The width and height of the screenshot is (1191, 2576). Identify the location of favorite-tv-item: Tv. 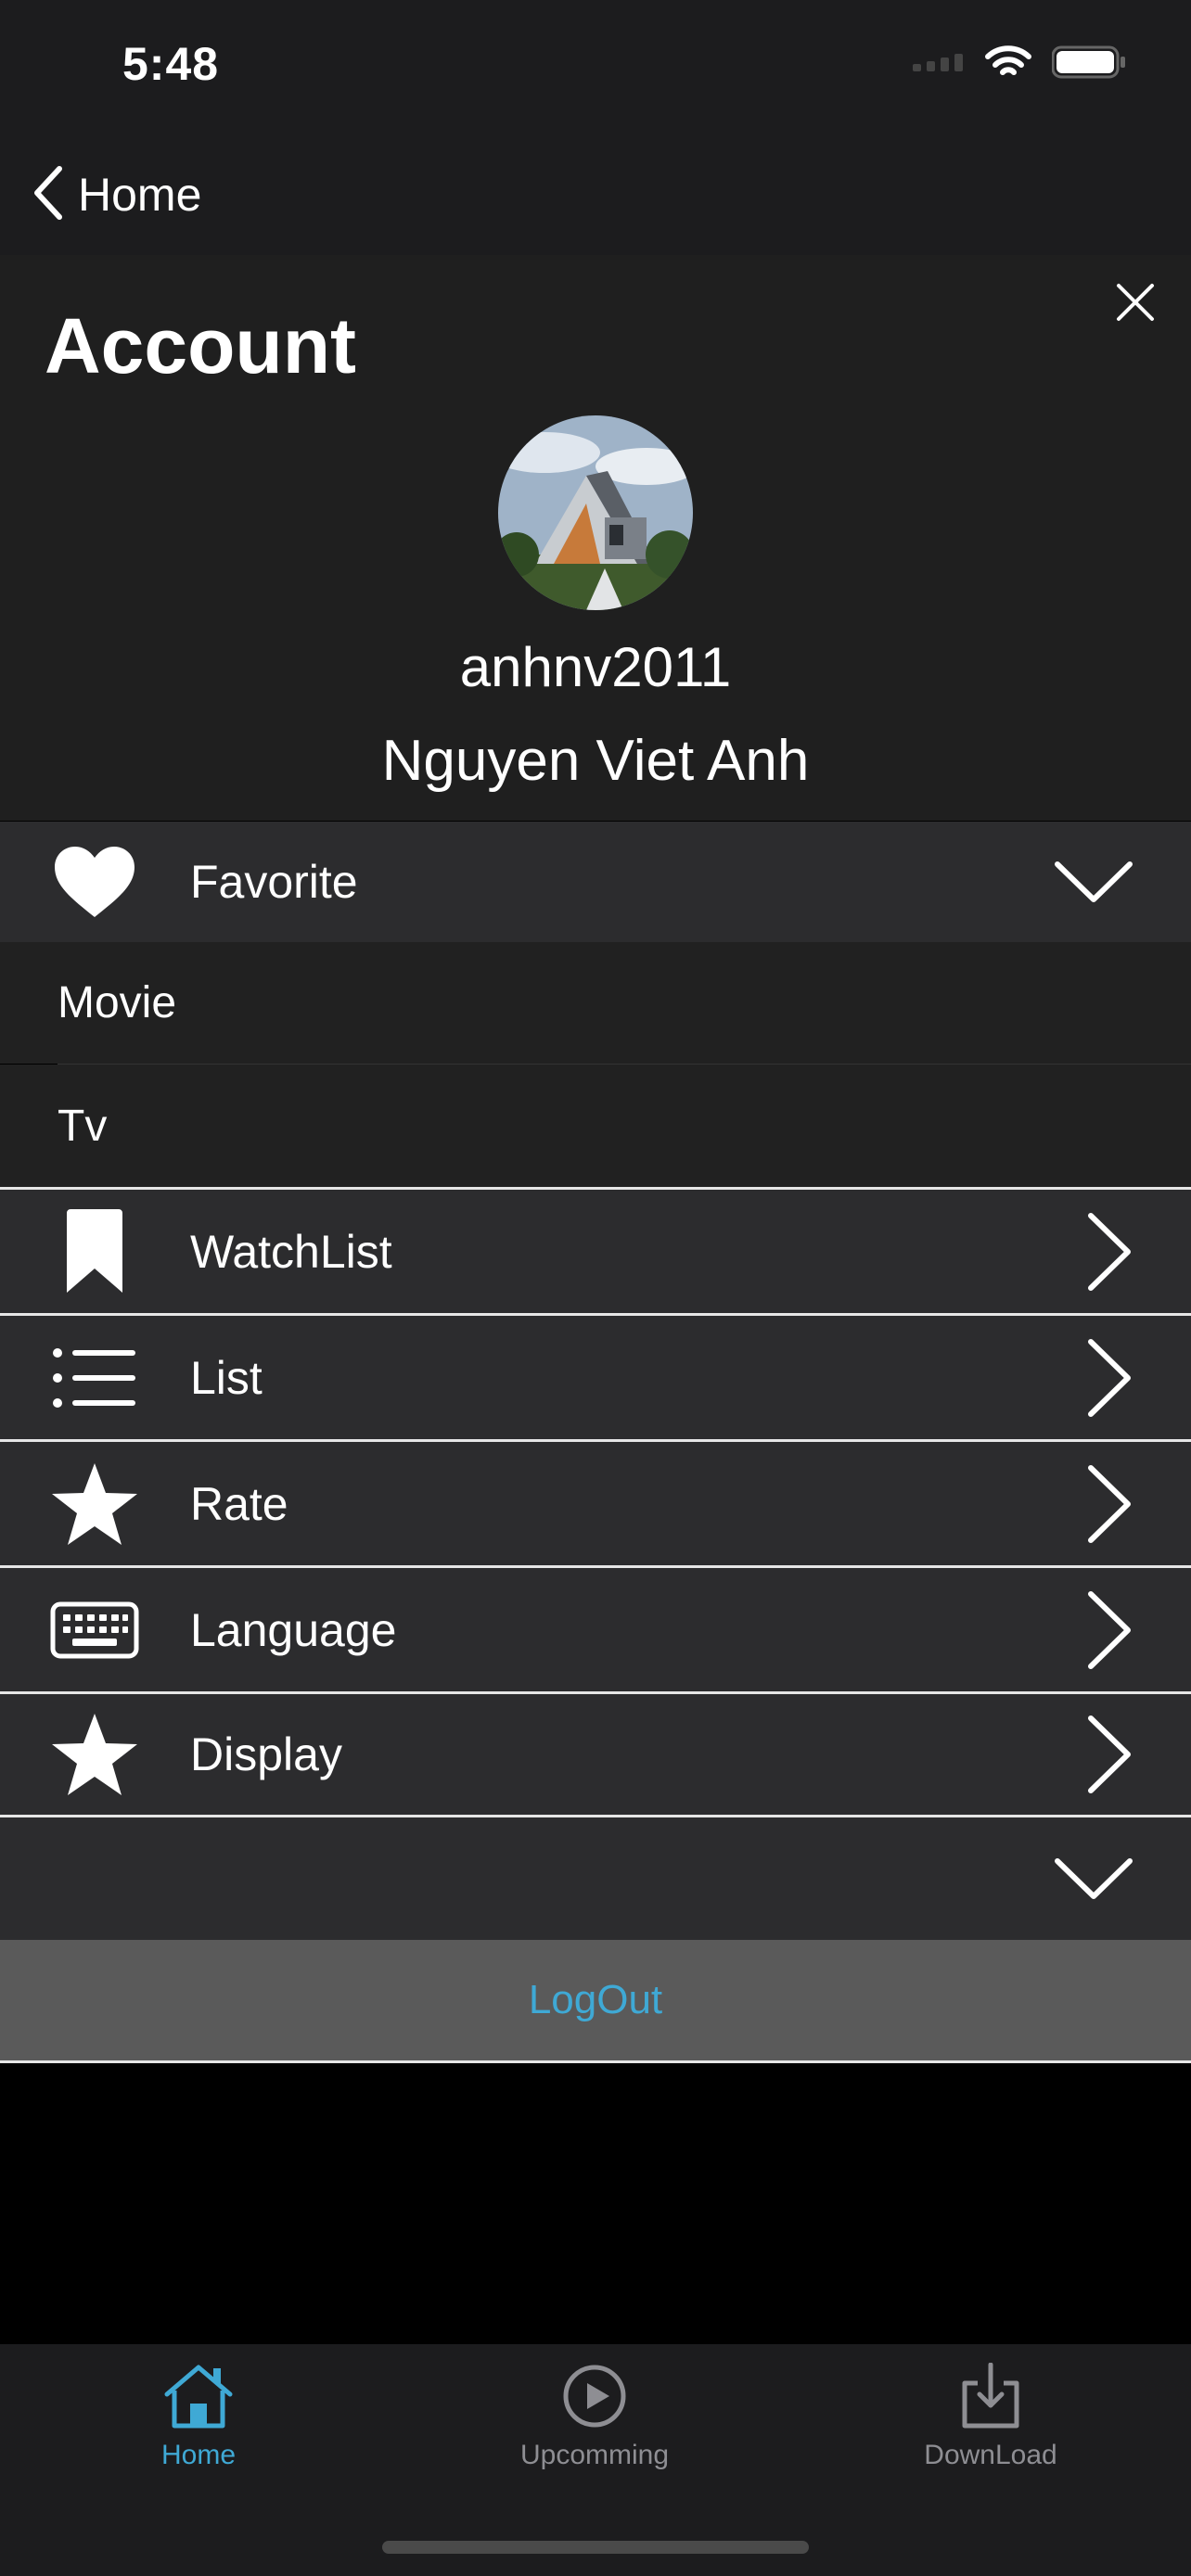
(595, 1126).